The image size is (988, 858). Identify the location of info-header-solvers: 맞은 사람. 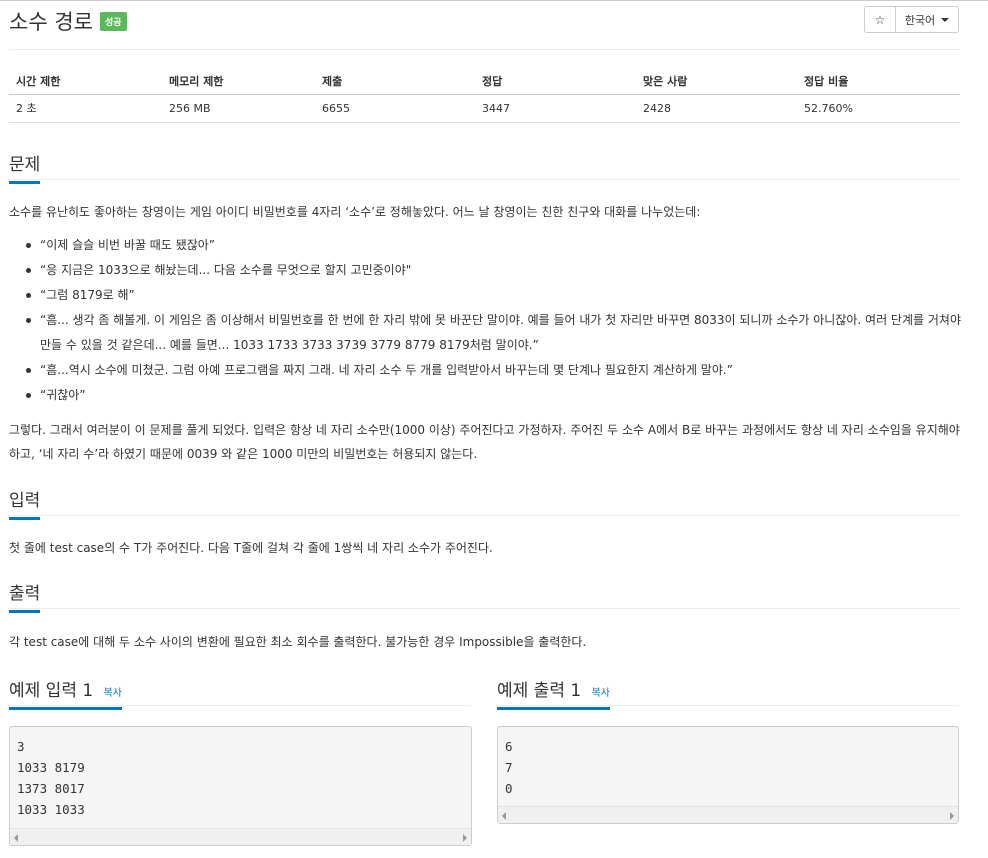
(716, 81).